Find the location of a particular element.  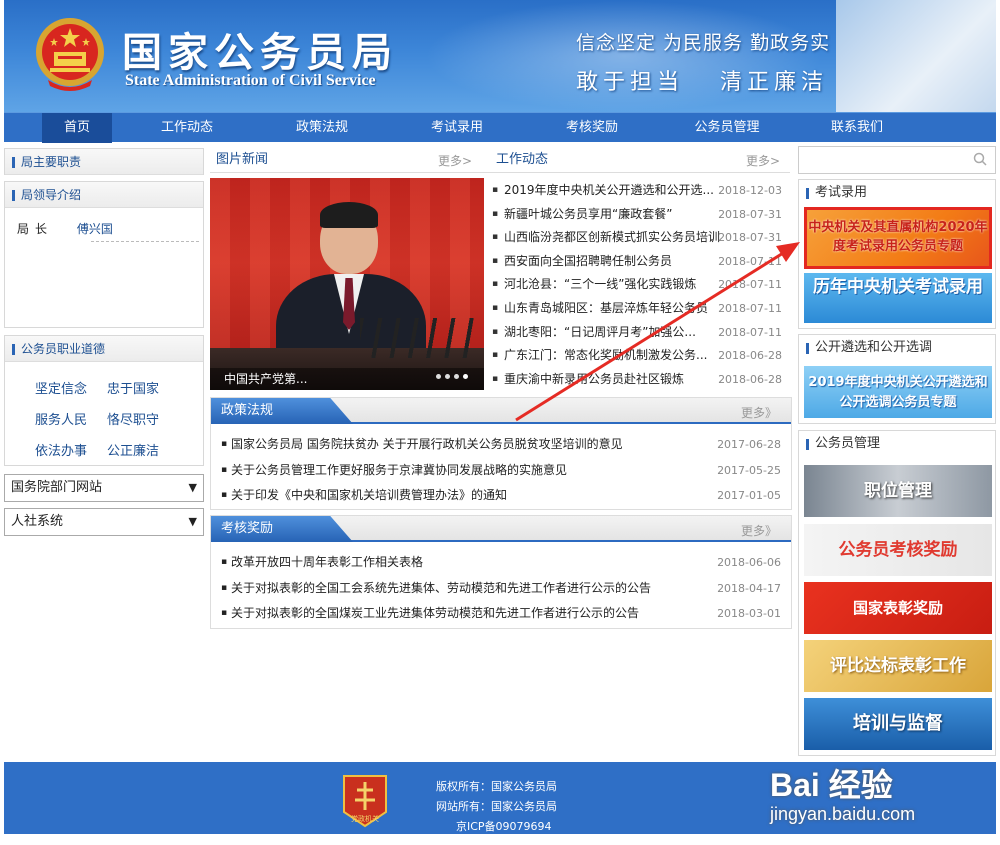

nav-policy: 政策法规 is located at coordinates (322, 128).